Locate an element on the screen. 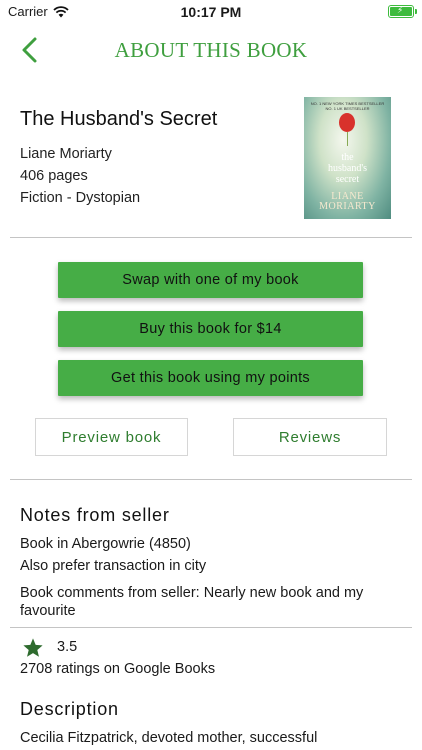 This screenshot has width=422, height=750. status-time: 10:17 PM is located at coordinates (211, 12).